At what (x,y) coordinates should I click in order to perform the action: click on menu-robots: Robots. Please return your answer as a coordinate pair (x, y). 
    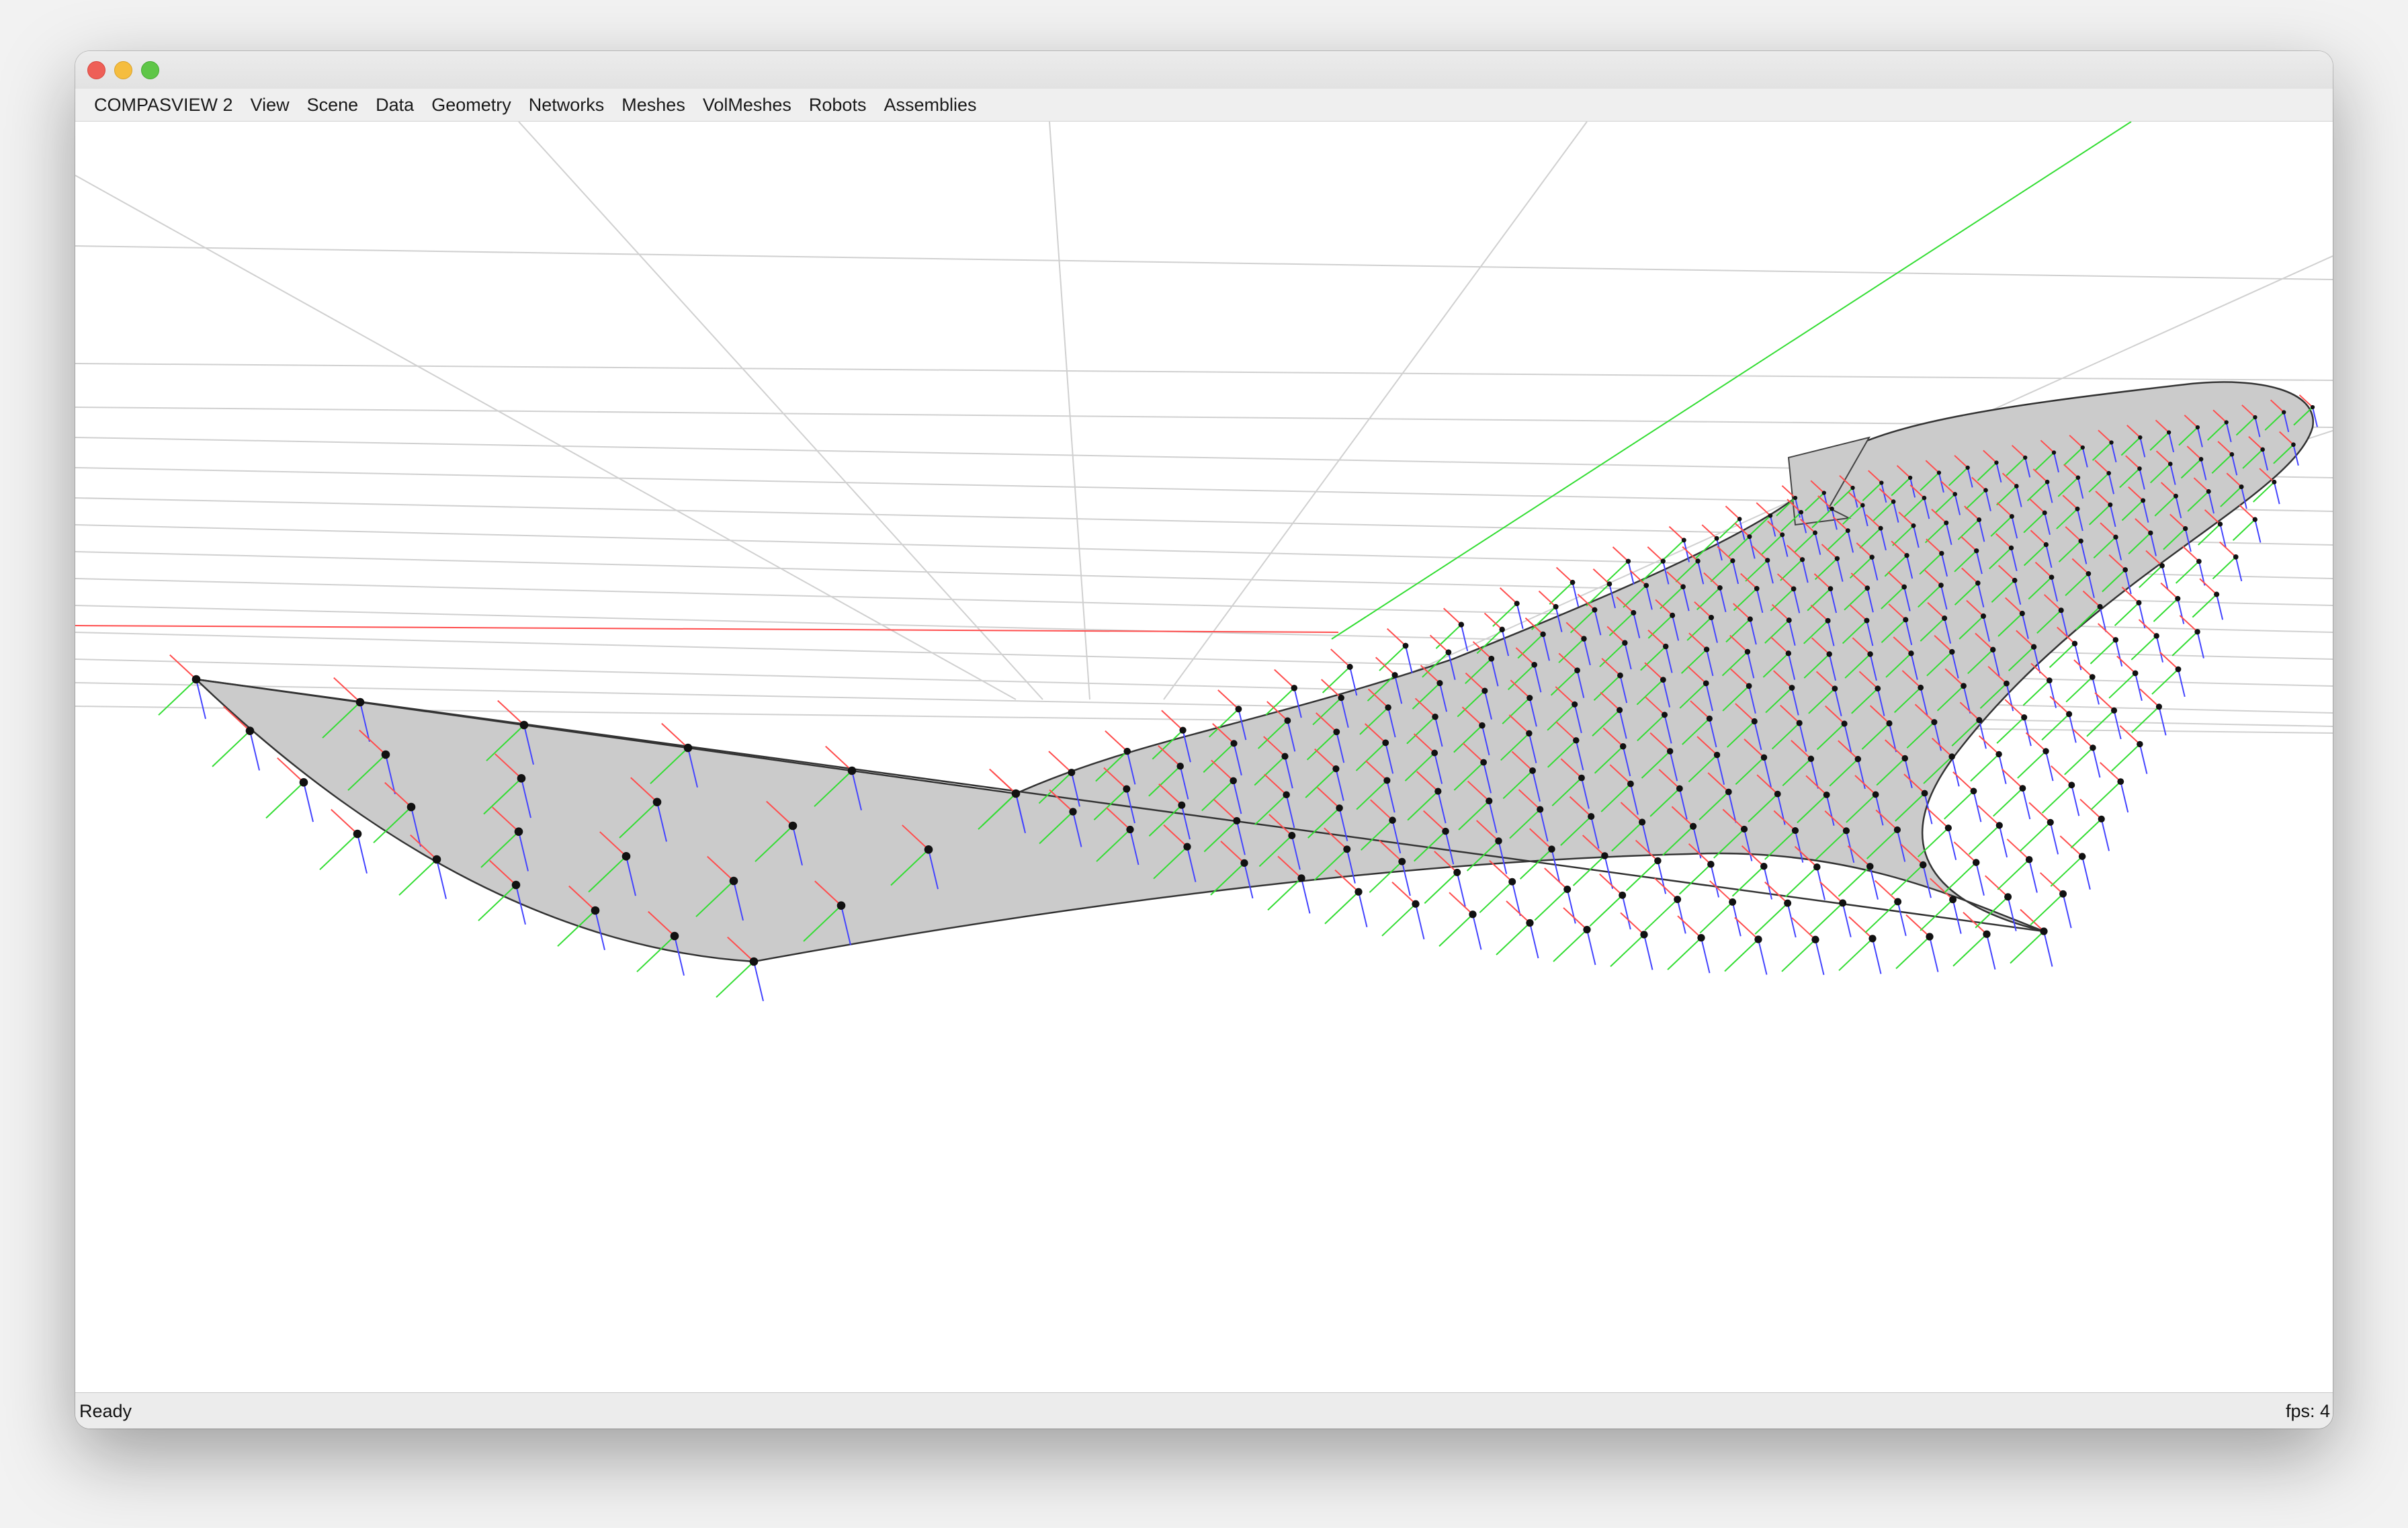
    Looking at the image, I should click on (838, 105).